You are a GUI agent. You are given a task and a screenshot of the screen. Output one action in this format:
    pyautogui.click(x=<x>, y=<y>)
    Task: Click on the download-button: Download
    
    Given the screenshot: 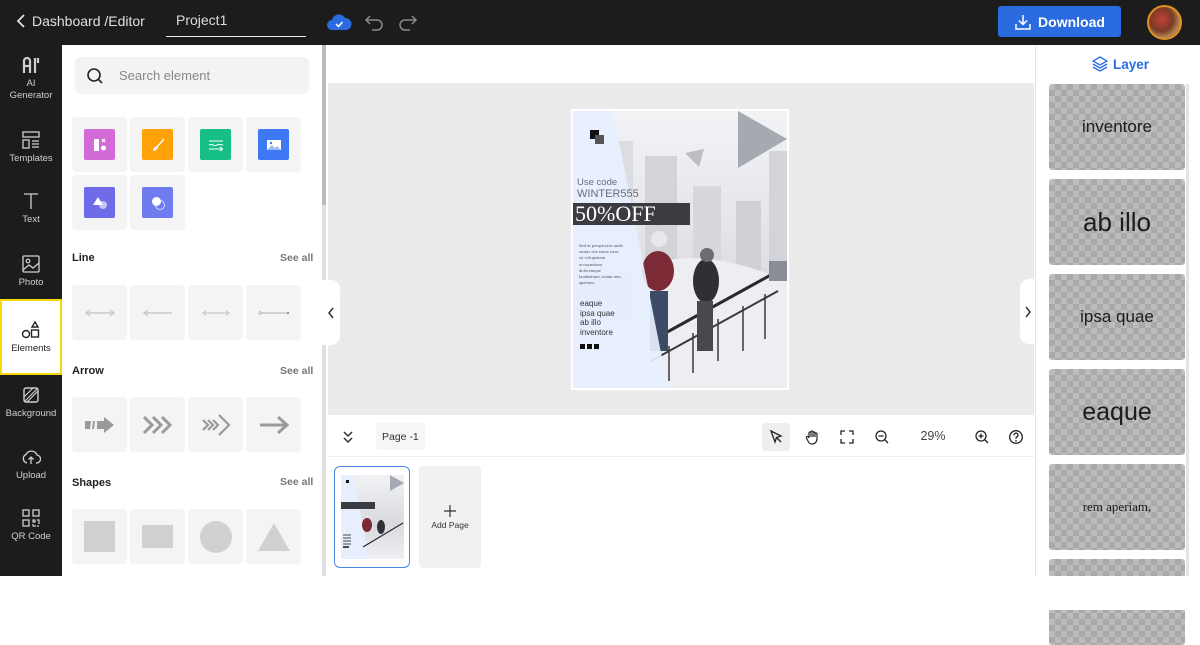 What is the action you would take?
    pyautogui.click(x=1059, y=21)
    